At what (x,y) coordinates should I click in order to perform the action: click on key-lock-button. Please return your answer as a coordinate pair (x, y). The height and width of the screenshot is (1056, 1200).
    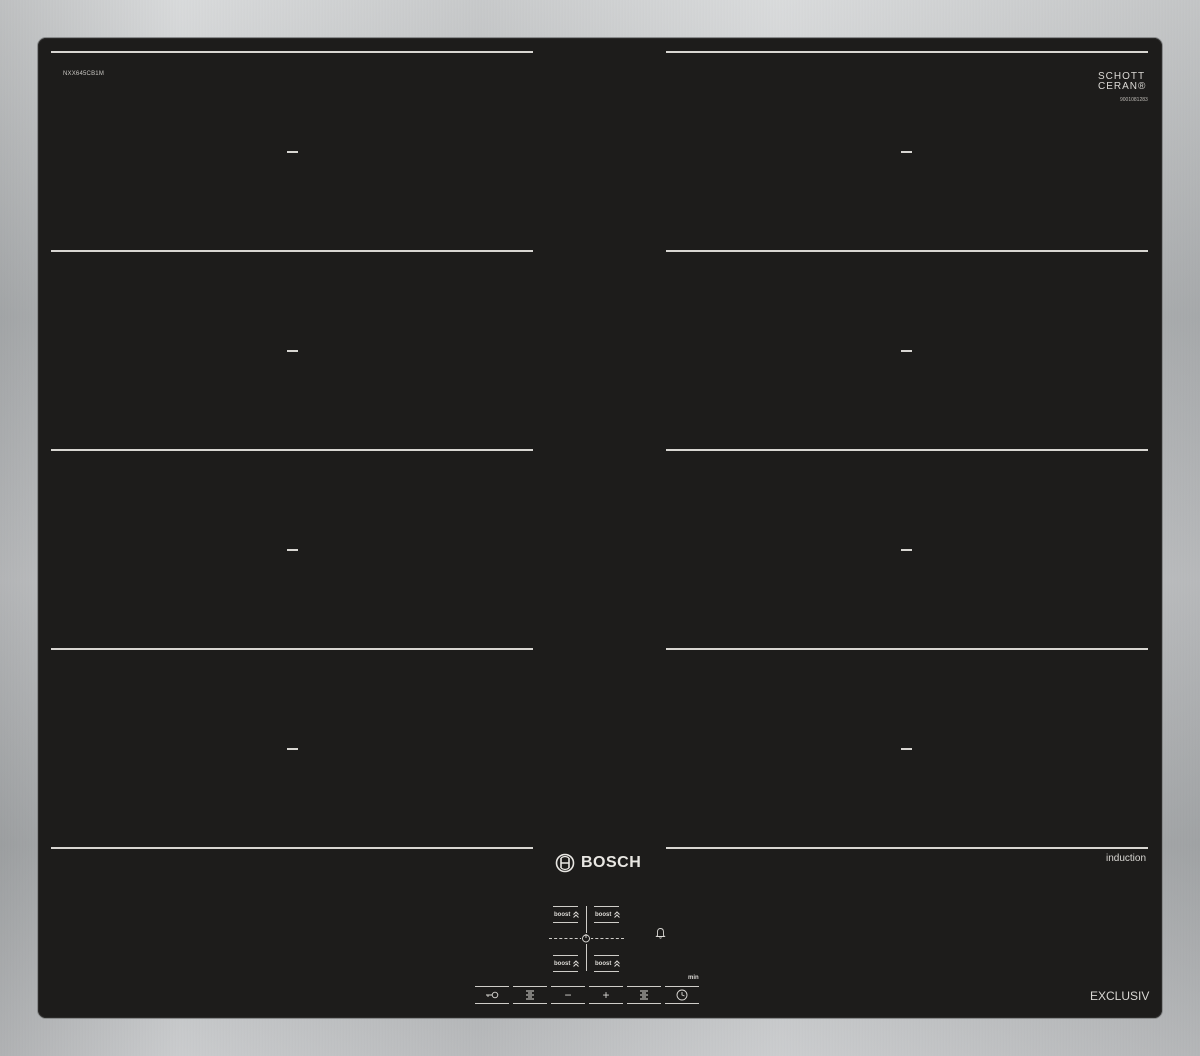
    Looking at the image, I should click on (492, 995).